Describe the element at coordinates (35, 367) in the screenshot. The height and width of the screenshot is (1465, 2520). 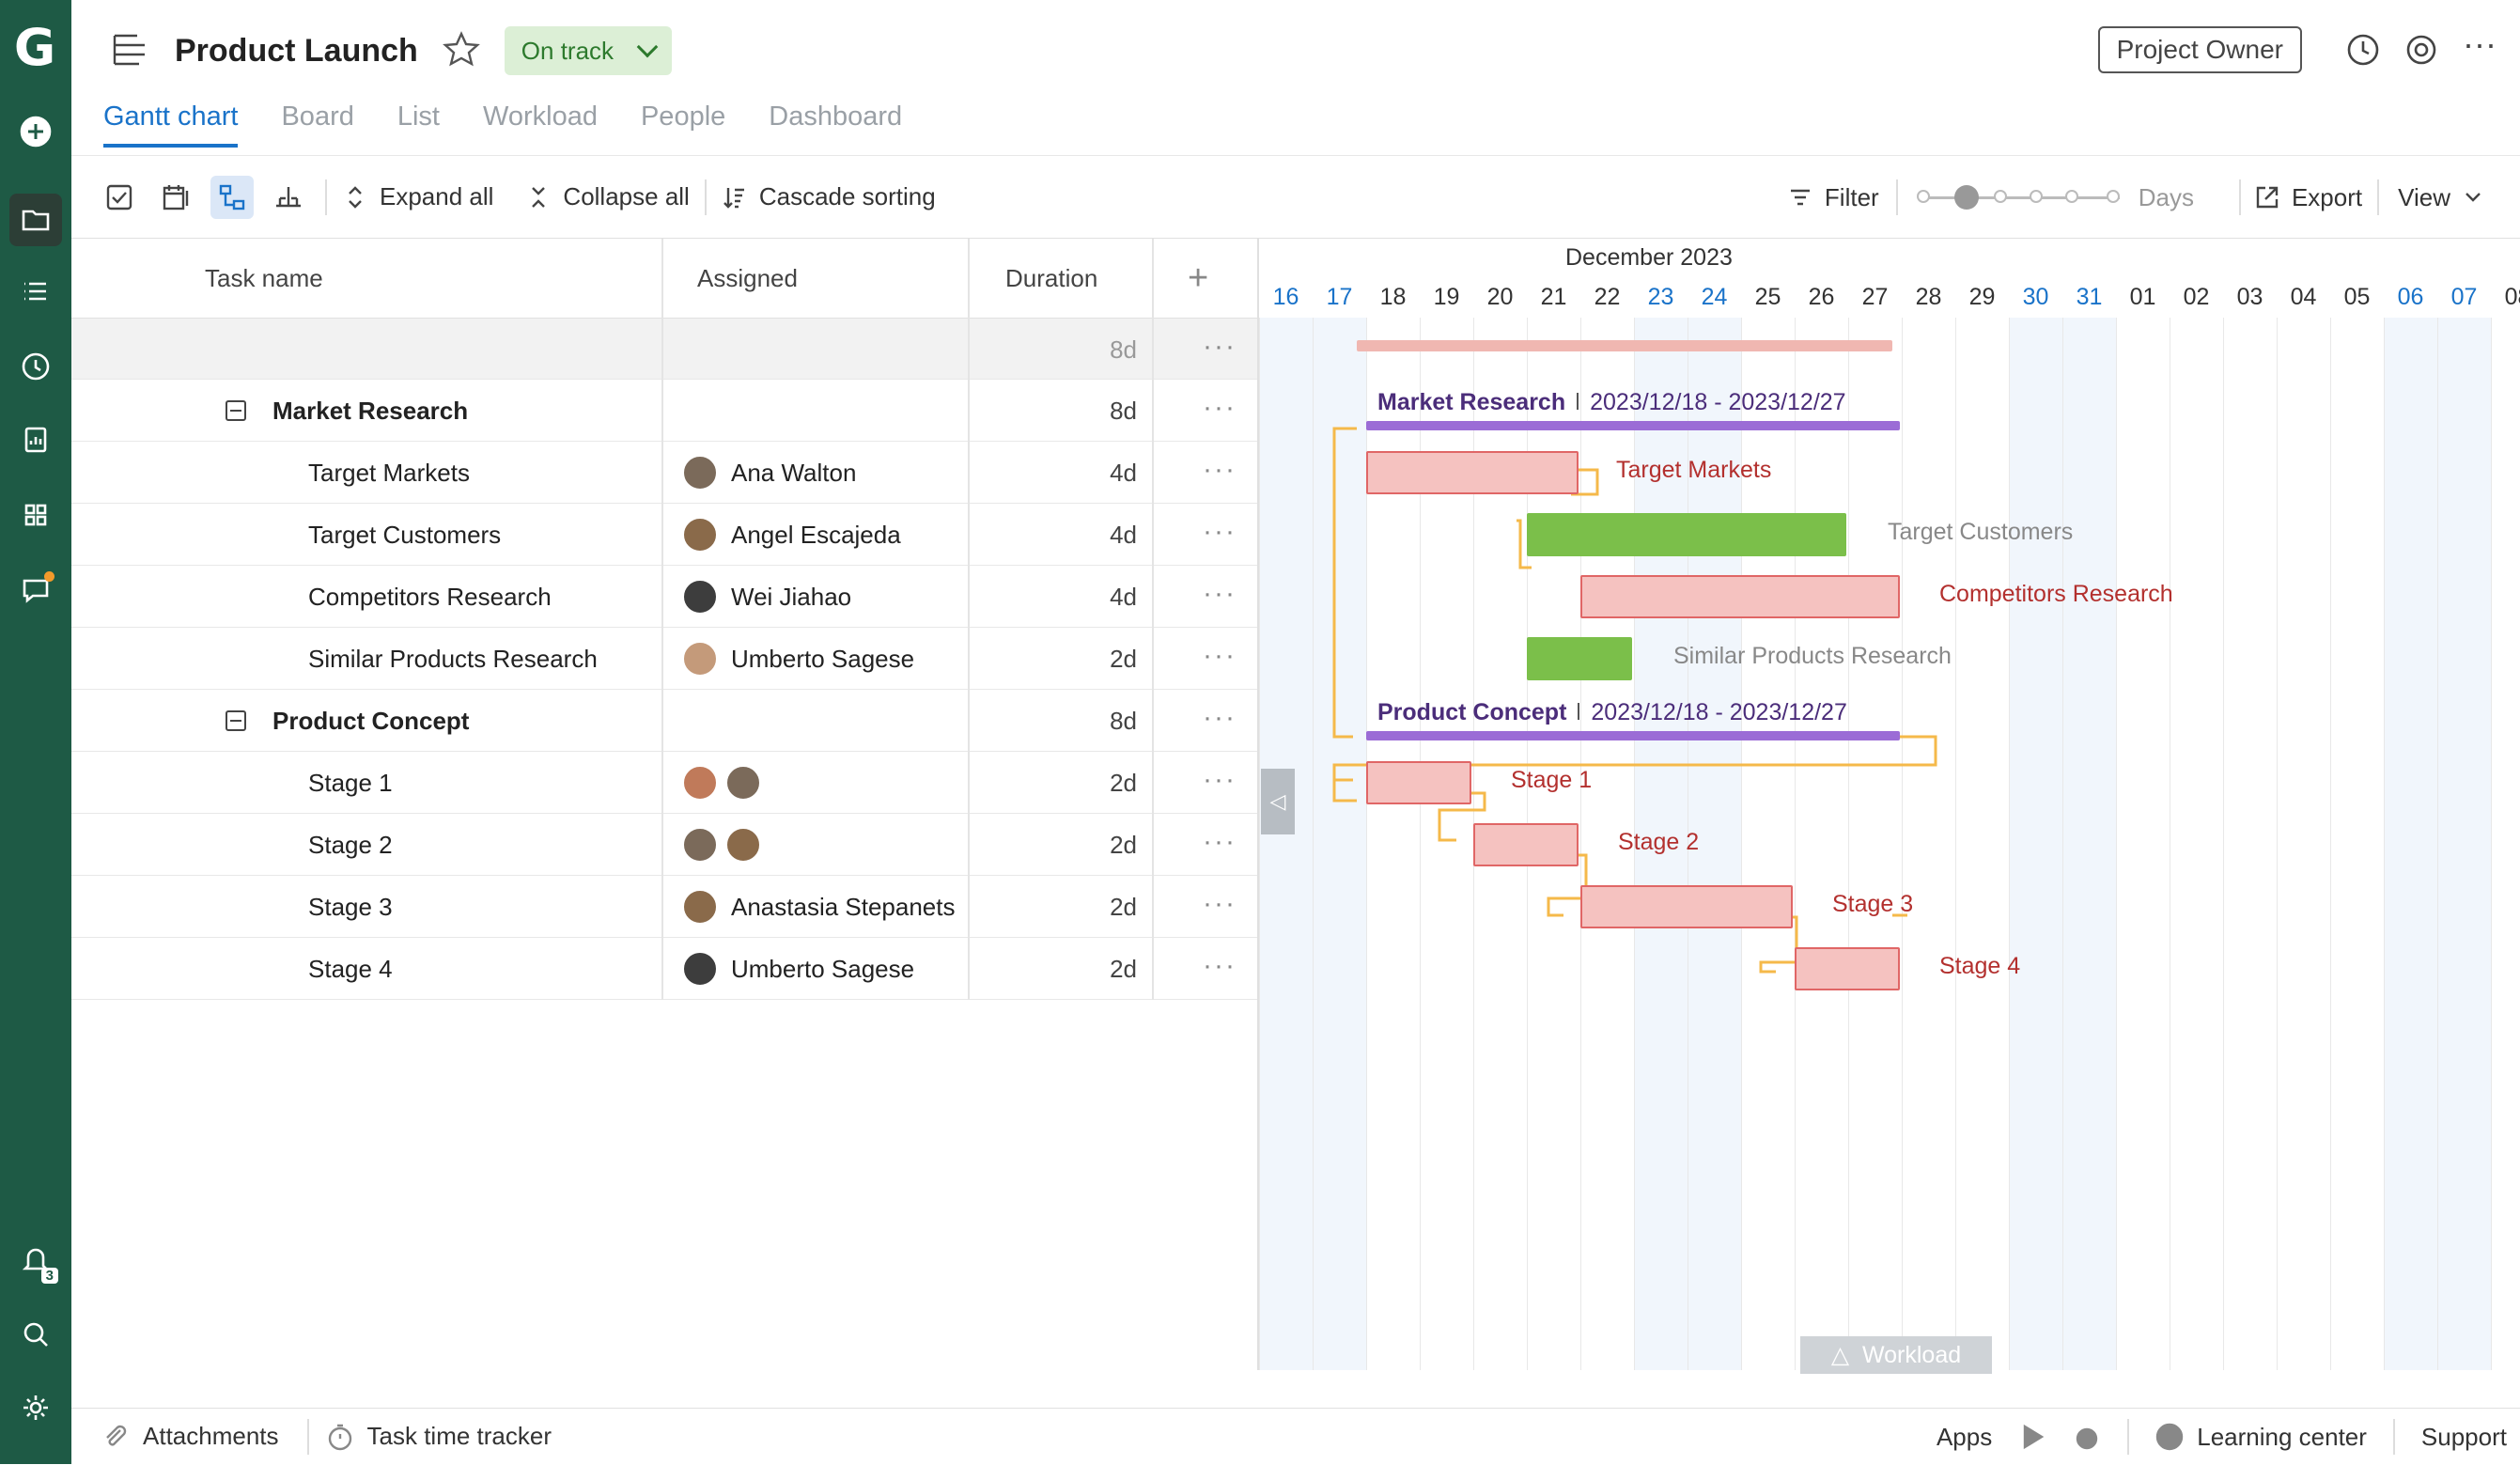
I see `clock-icon` at that location.